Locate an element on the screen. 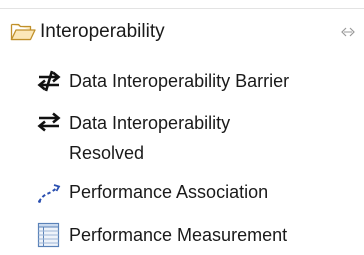 The height and width of the screenshot is (255, 364). resolved-arrows-icon is located at coordinates (49, 122).